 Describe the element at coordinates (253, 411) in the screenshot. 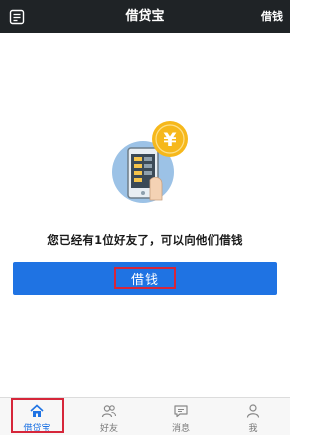

I see `person-icon` at that location.